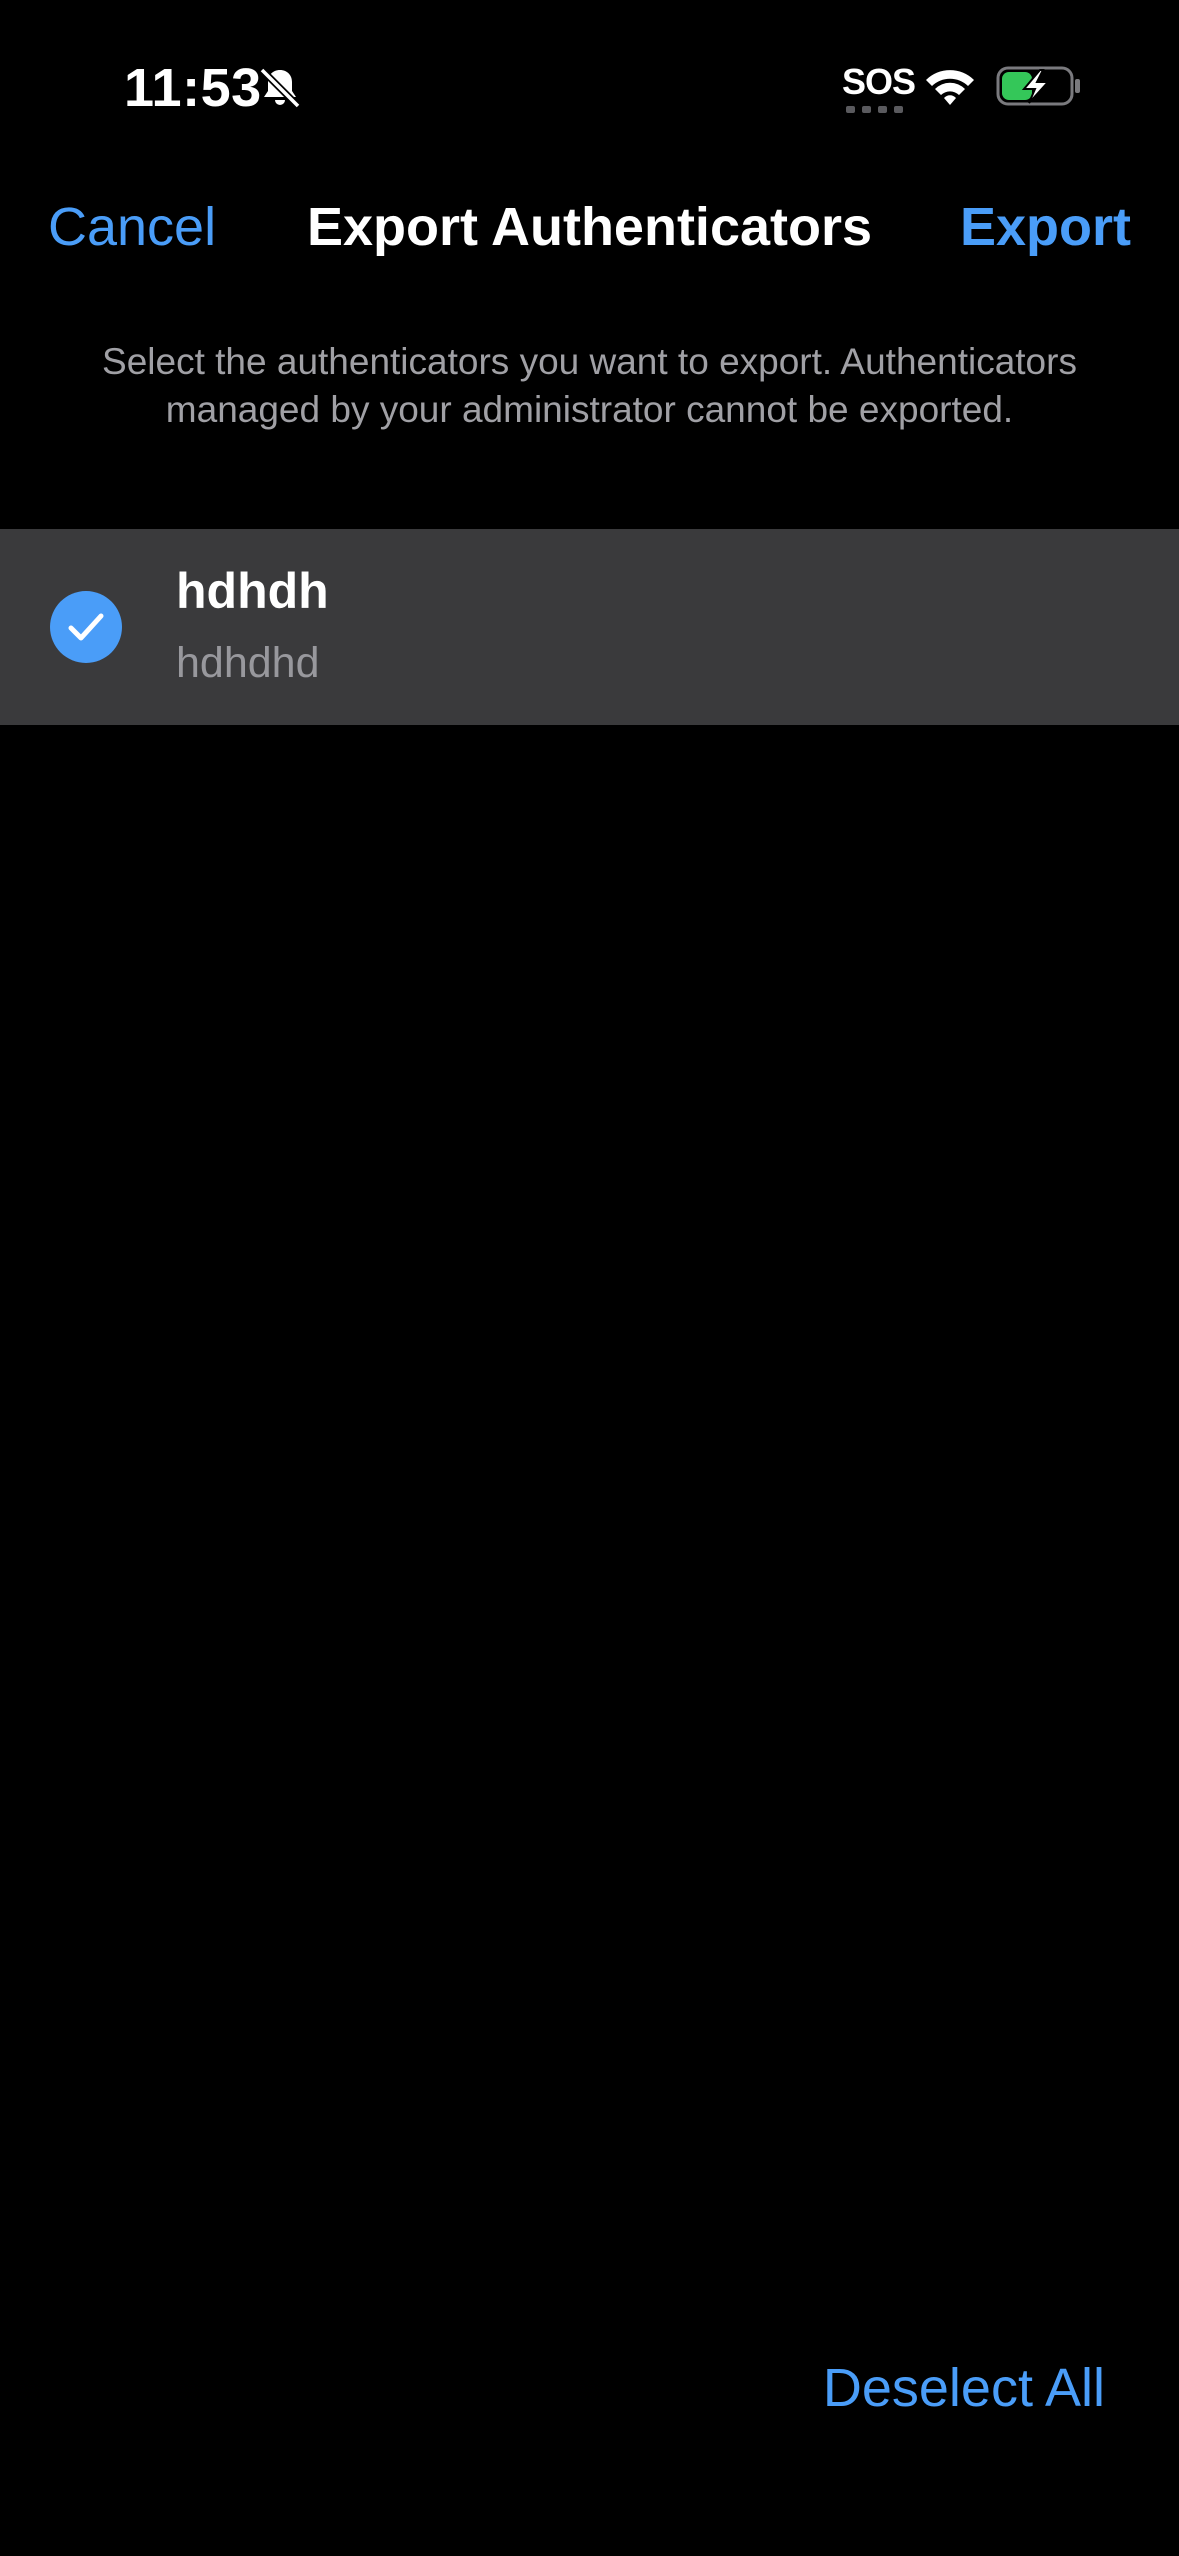 The width and height of the screenshot is (1179, 2556). Describe the element at coordinates (86, 627) in the screenshot. I see `checkmark-circle-icon` at that location.